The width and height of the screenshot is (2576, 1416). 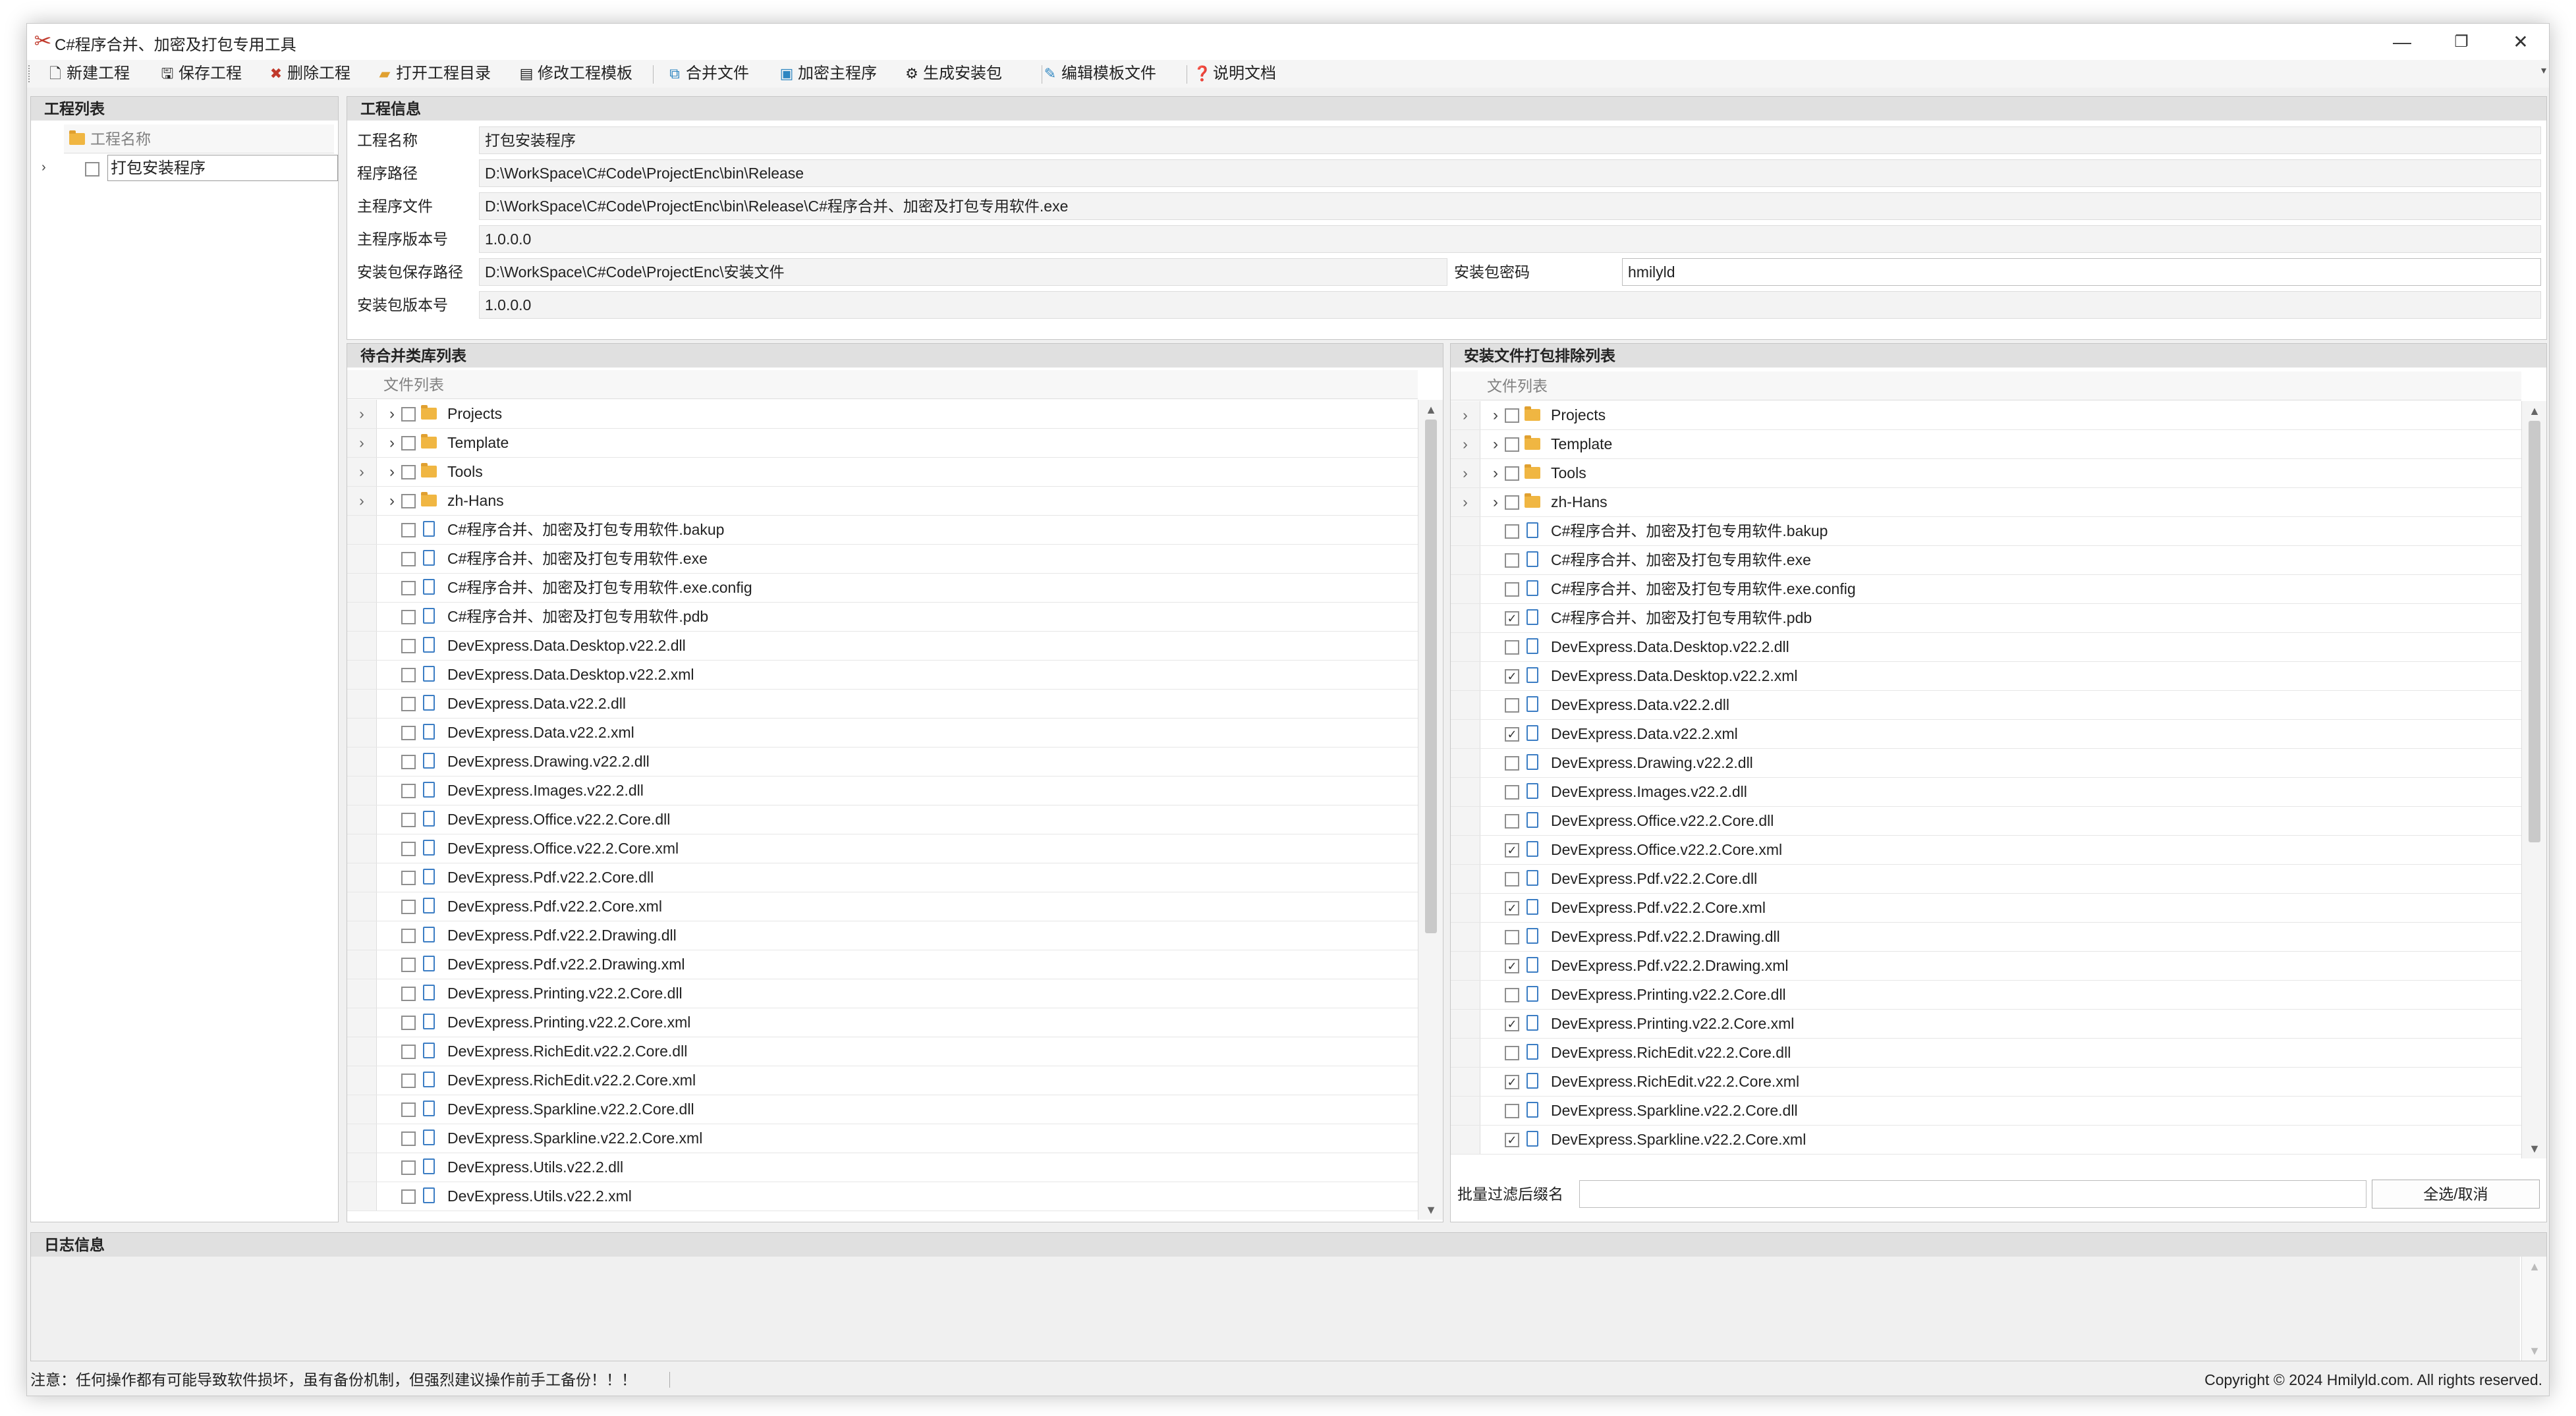 What do you see at coordinates (1986, 1140) in the screenshot?
I see `file-row: ✓ DevExpress.Sparkline.v22.2.Core.xml` at bounding box center [1986, 1140].